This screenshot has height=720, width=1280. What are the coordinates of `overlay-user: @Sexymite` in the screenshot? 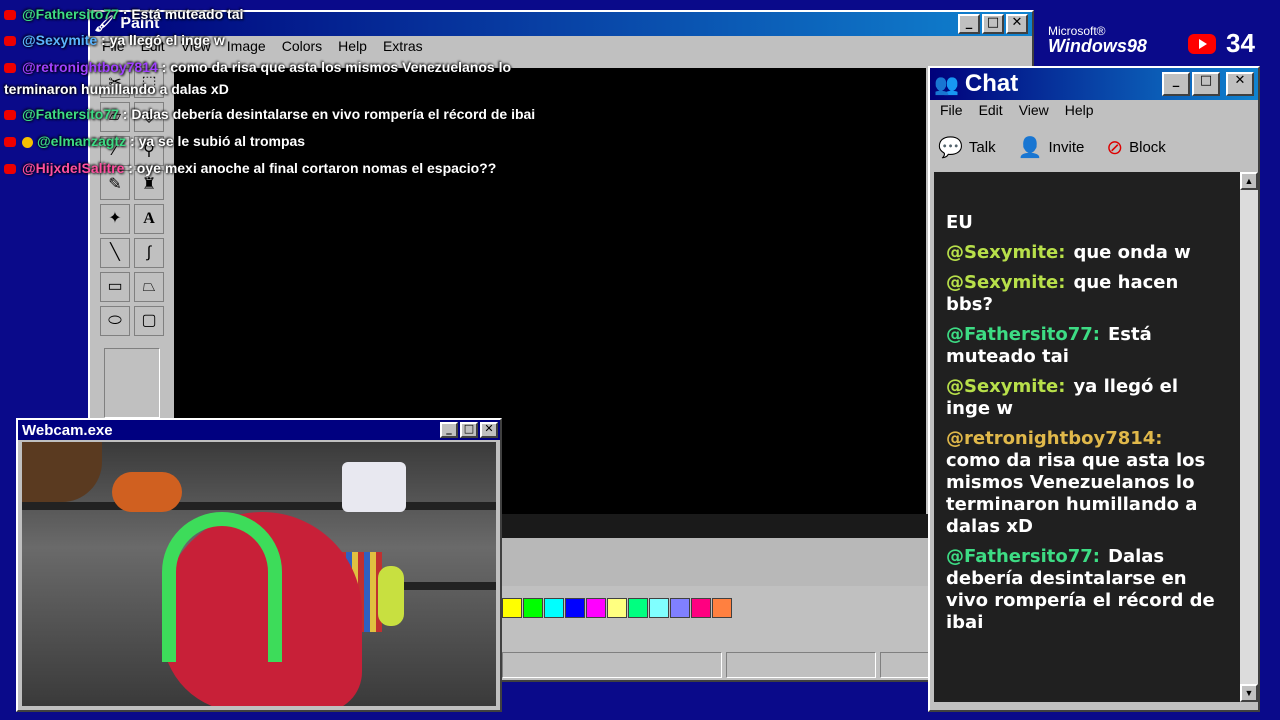 It's located at (60, 40).